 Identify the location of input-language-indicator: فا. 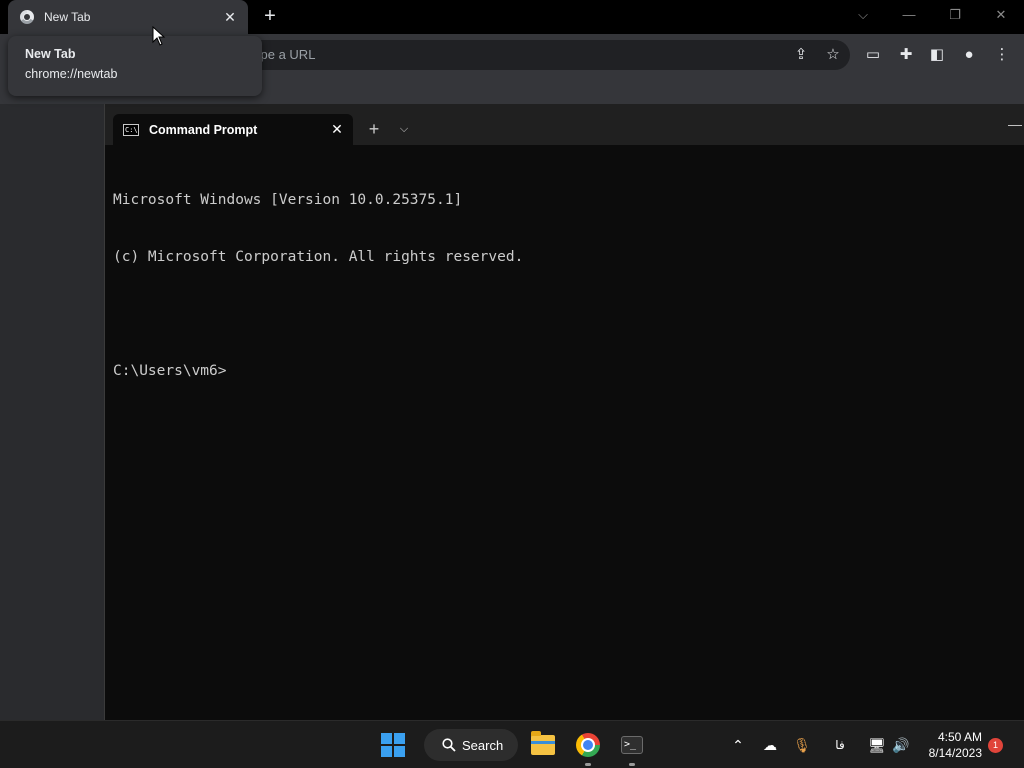
(840, 745).